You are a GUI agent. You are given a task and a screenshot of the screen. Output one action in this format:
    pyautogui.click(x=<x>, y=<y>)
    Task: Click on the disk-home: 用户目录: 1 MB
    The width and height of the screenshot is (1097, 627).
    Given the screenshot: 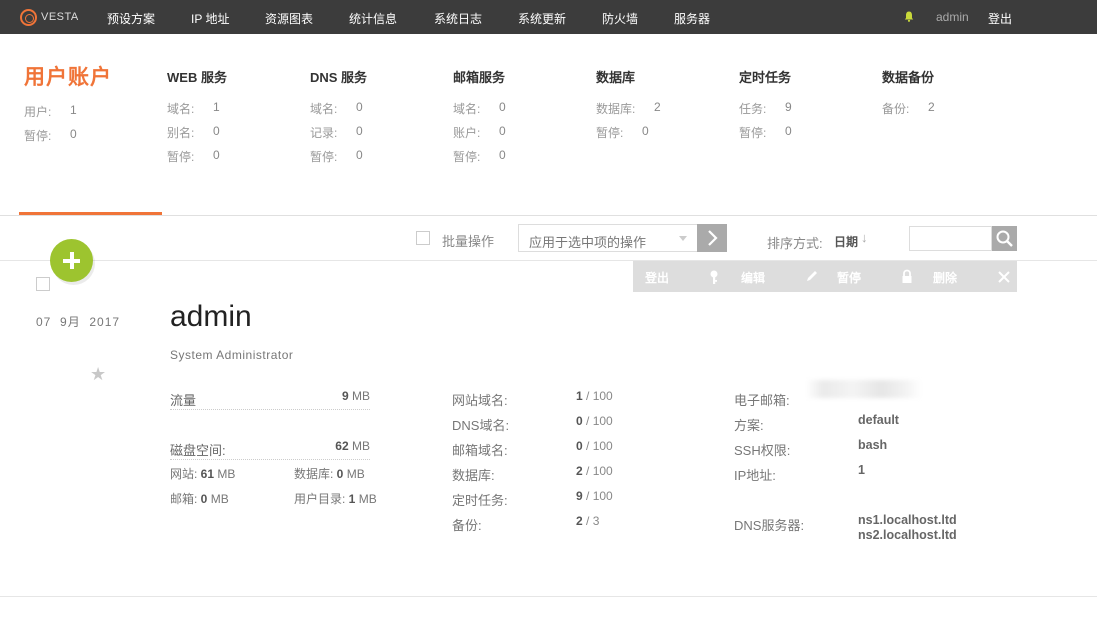 What is the action you would take?
    pyautogui.click(x=335, y=499)
    